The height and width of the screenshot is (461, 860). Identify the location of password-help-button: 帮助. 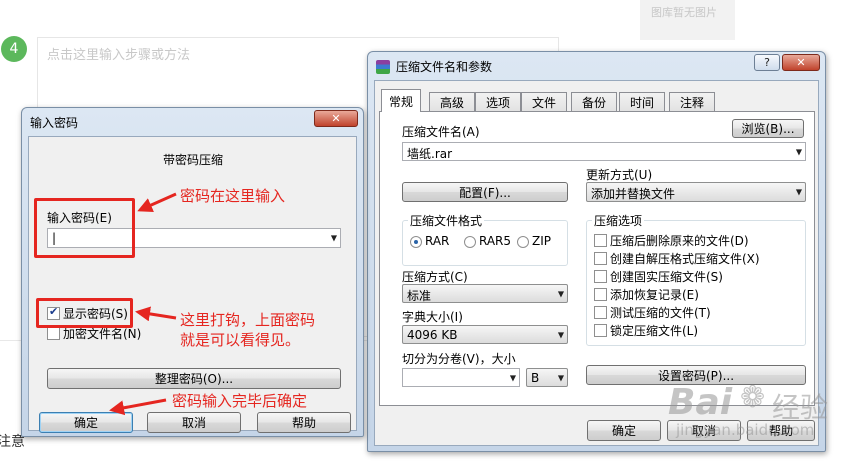
(304, 422).